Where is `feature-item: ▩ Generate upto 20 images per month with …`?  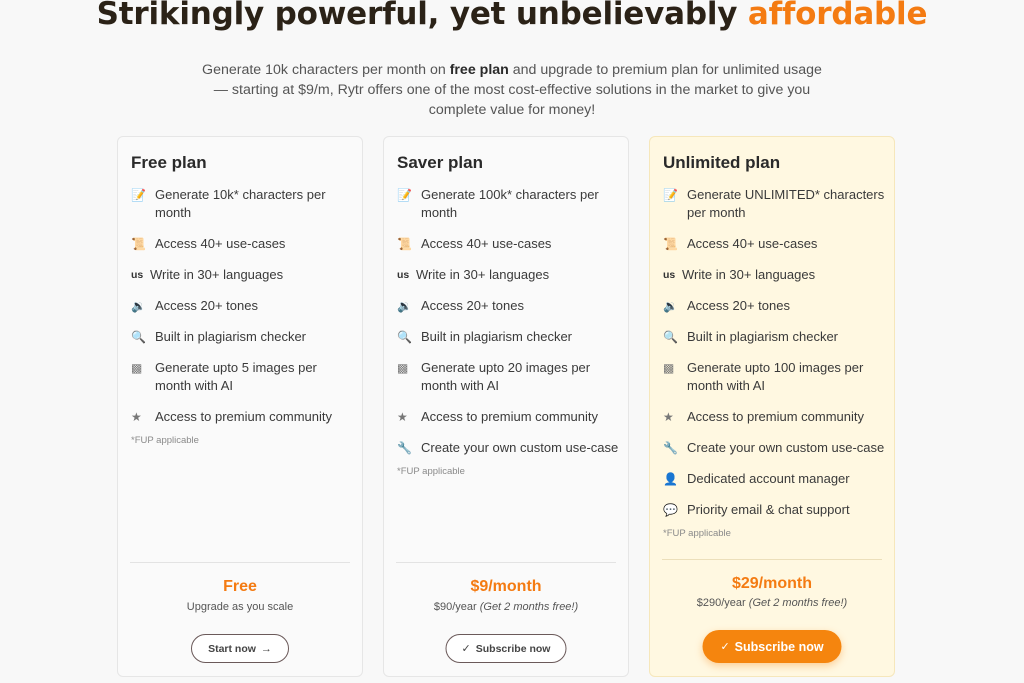 feature-item: ▩ Generate upto 20 images per month with … is located at coordinates (508, 377).